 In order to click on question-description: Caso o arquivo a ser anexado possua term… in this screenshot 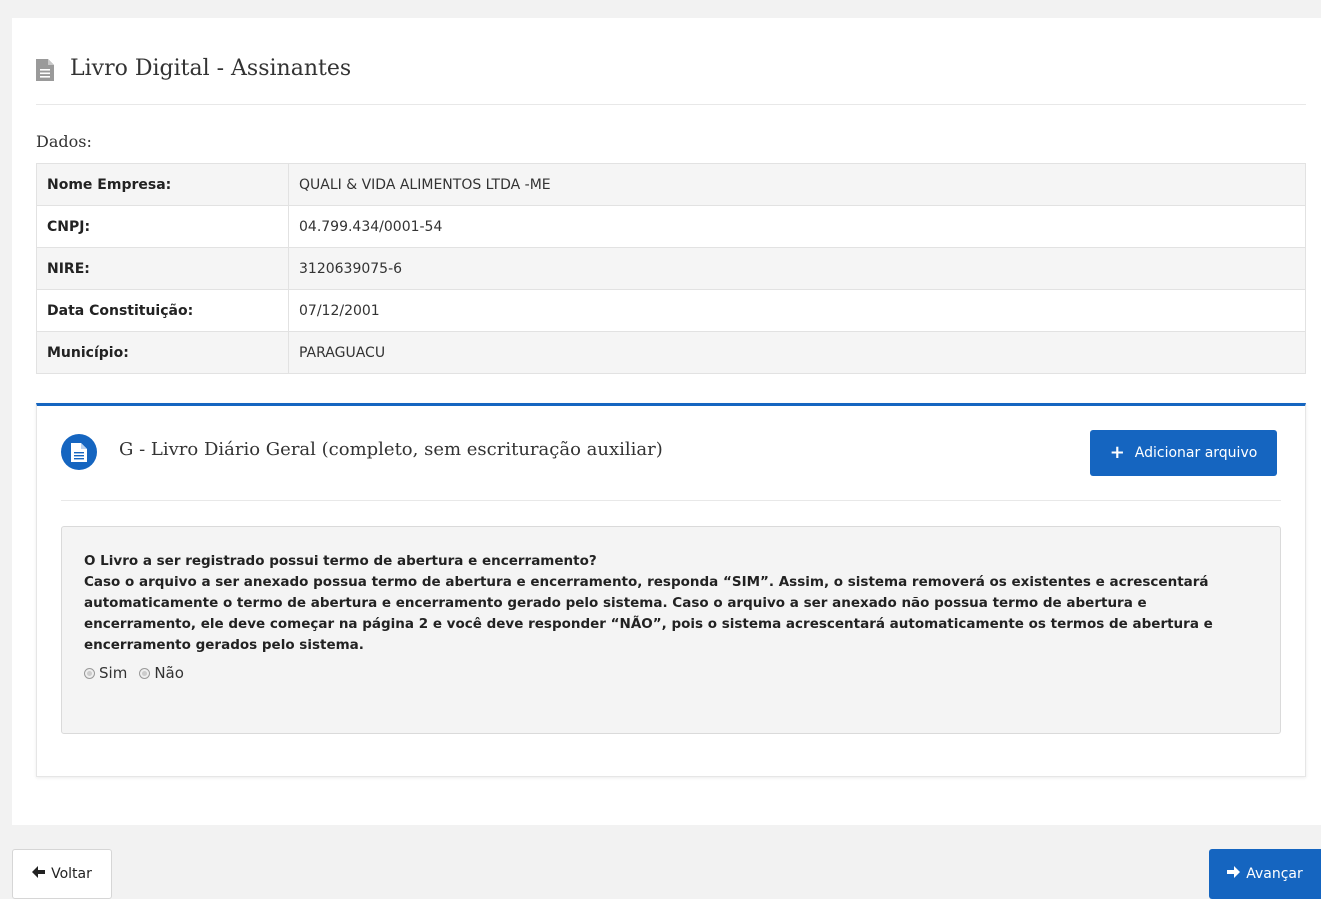, I will do `click(648, 613)`.